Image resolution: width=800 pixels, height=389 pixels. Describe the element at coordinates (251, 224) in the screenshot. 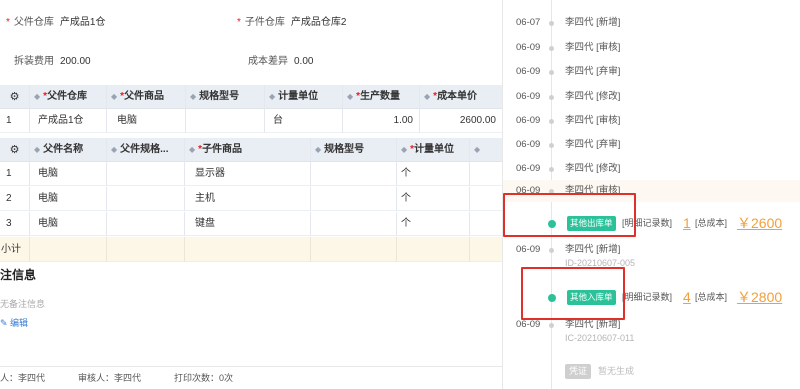

I see `table-row: 3 电脑 键盘 个` at that location.